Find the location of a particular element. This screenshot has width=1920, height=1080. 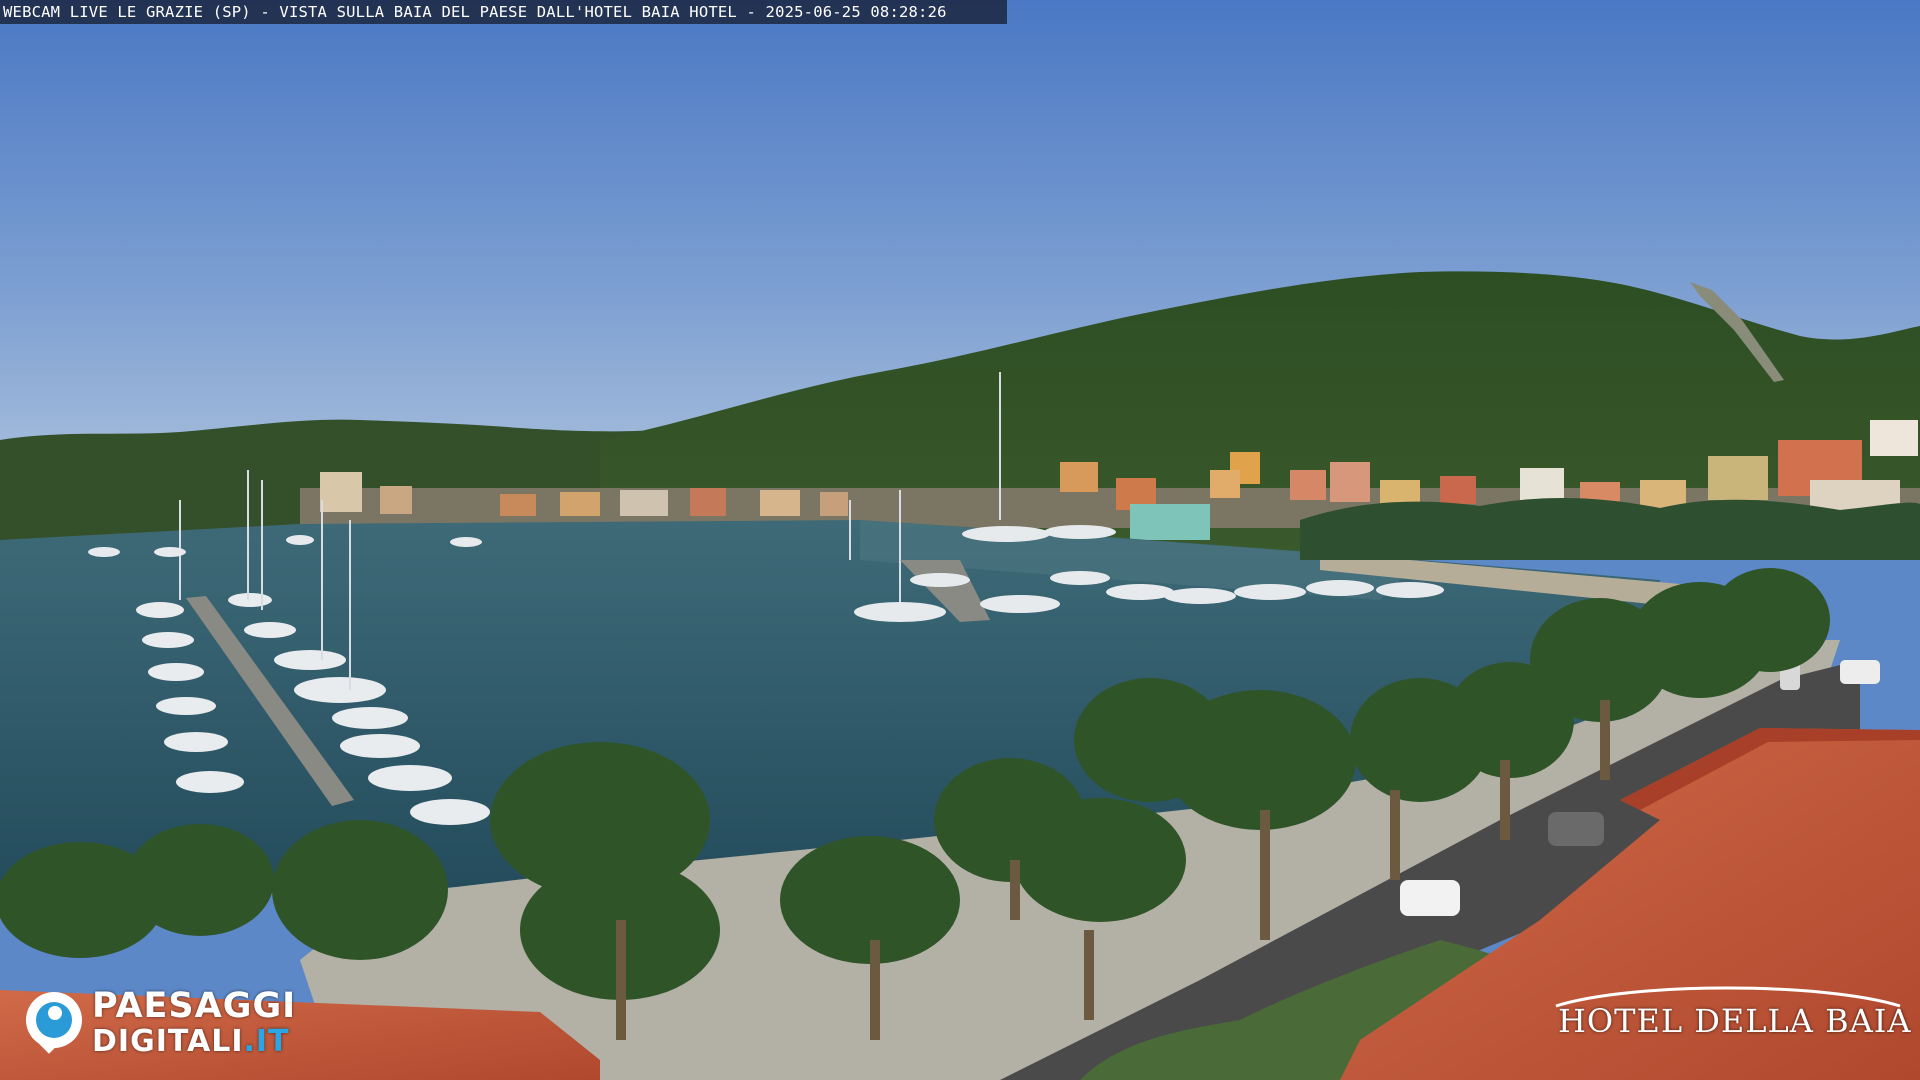

brand-name-bottom-main: DIGITALI is located at coordinates (168, 1041).